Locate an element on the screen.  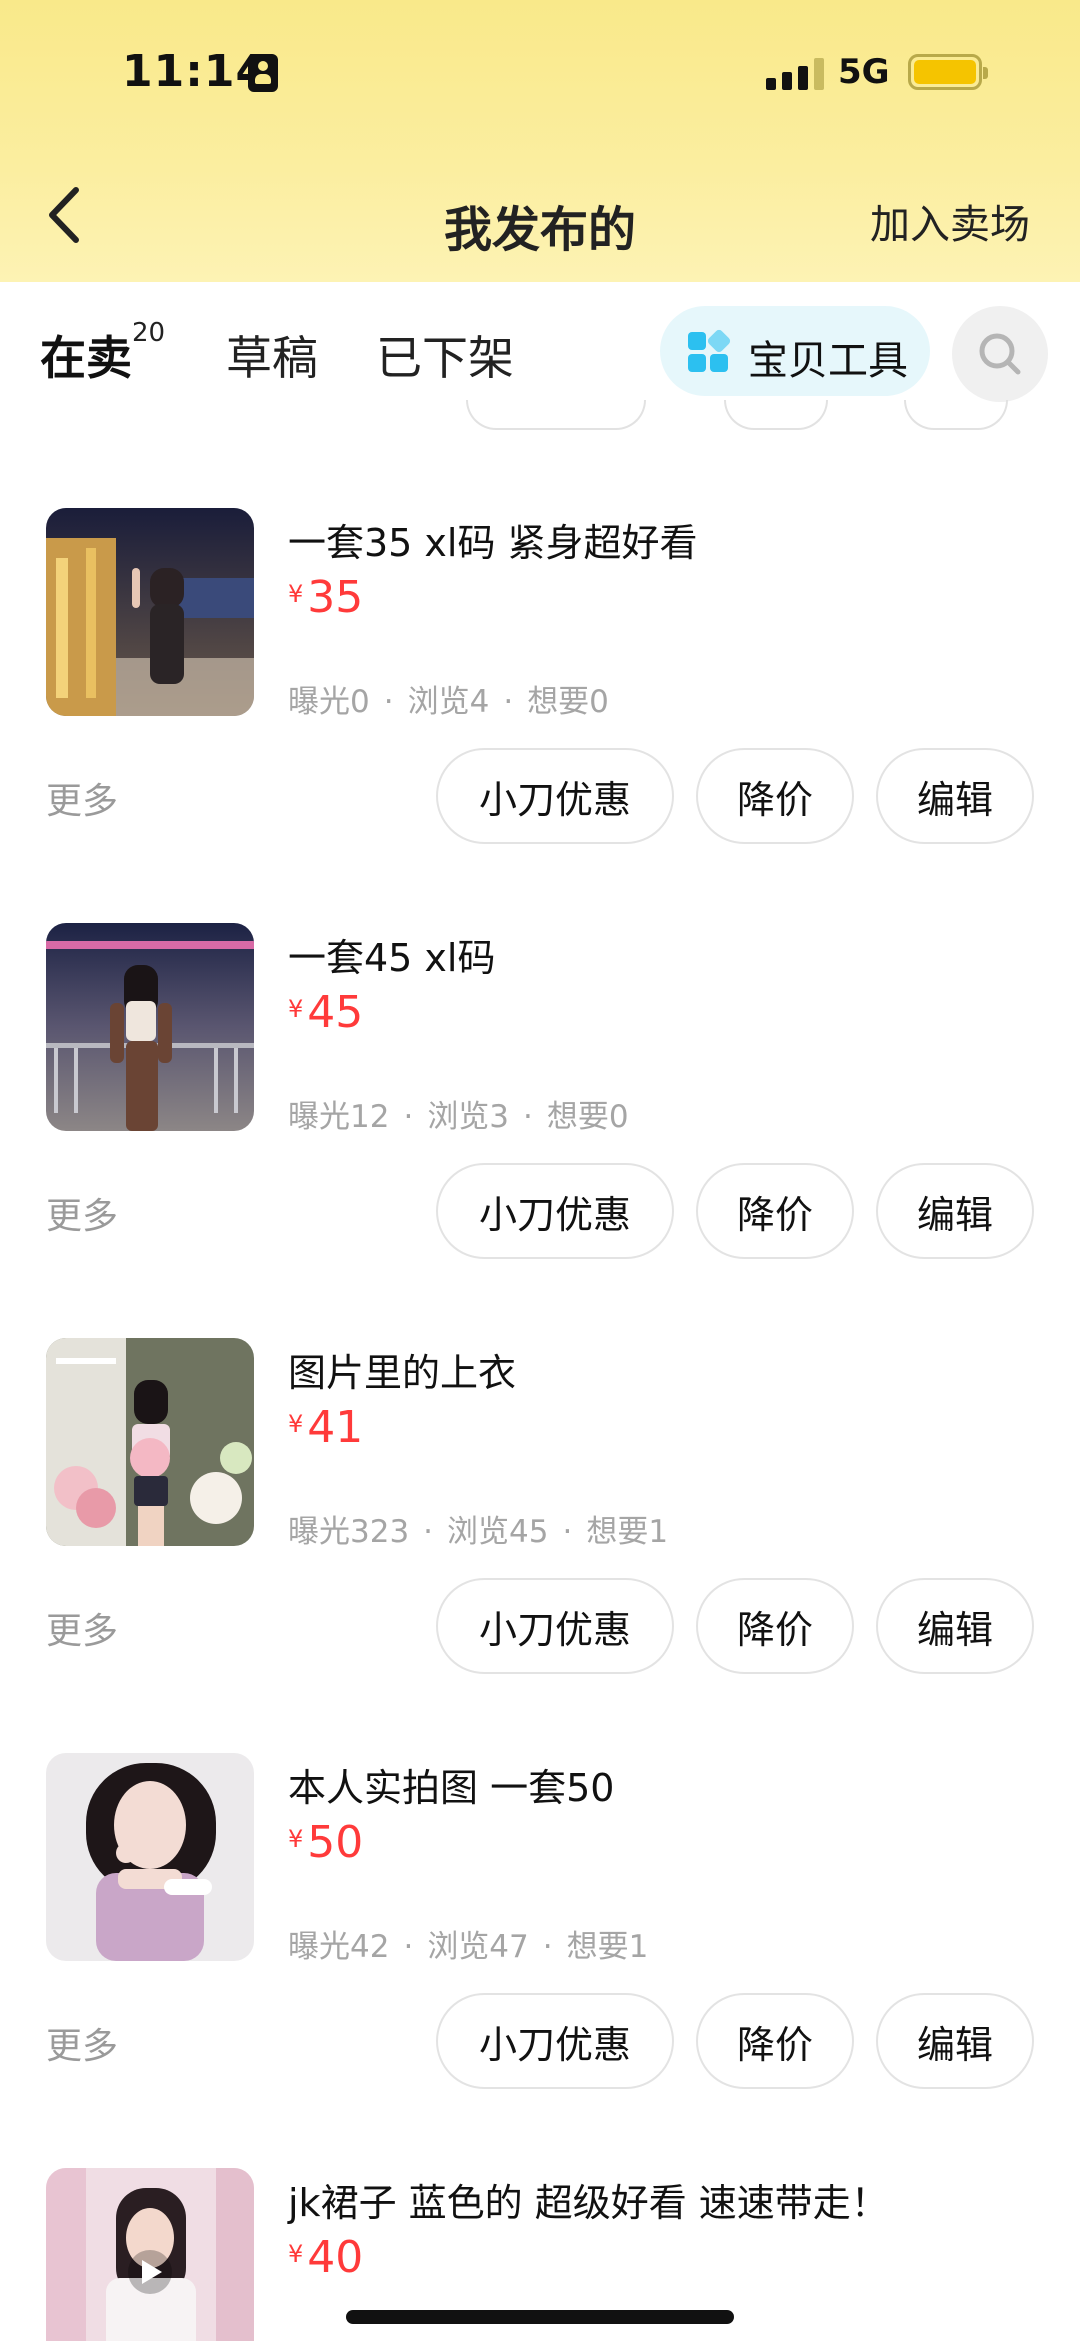
battery-icon is located at coordinates (948, 72).